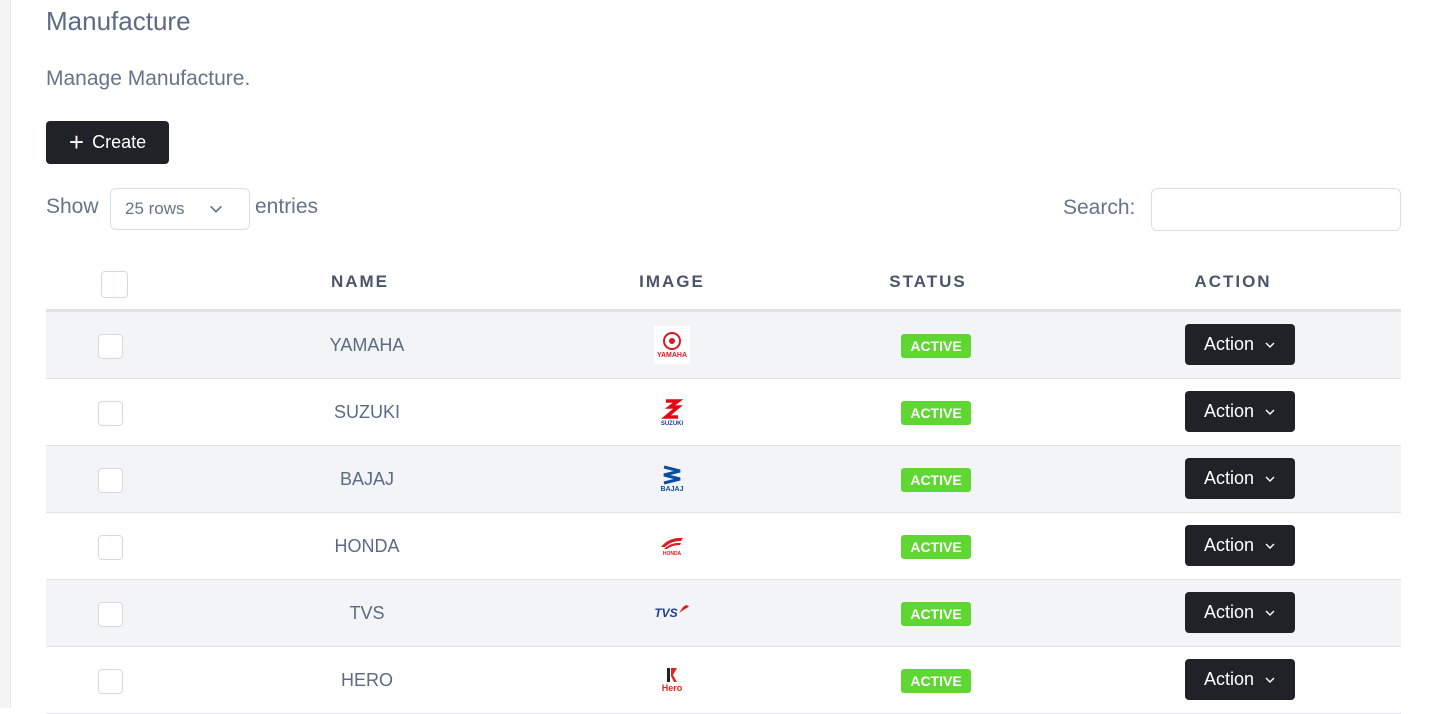 Image resolution: width=1429 pixels, height=714 pixels. What do you see at coordinates (672, 408) in the screenshot?
I see `suzuki-emblem-icon` at bounding box center [672, 408].